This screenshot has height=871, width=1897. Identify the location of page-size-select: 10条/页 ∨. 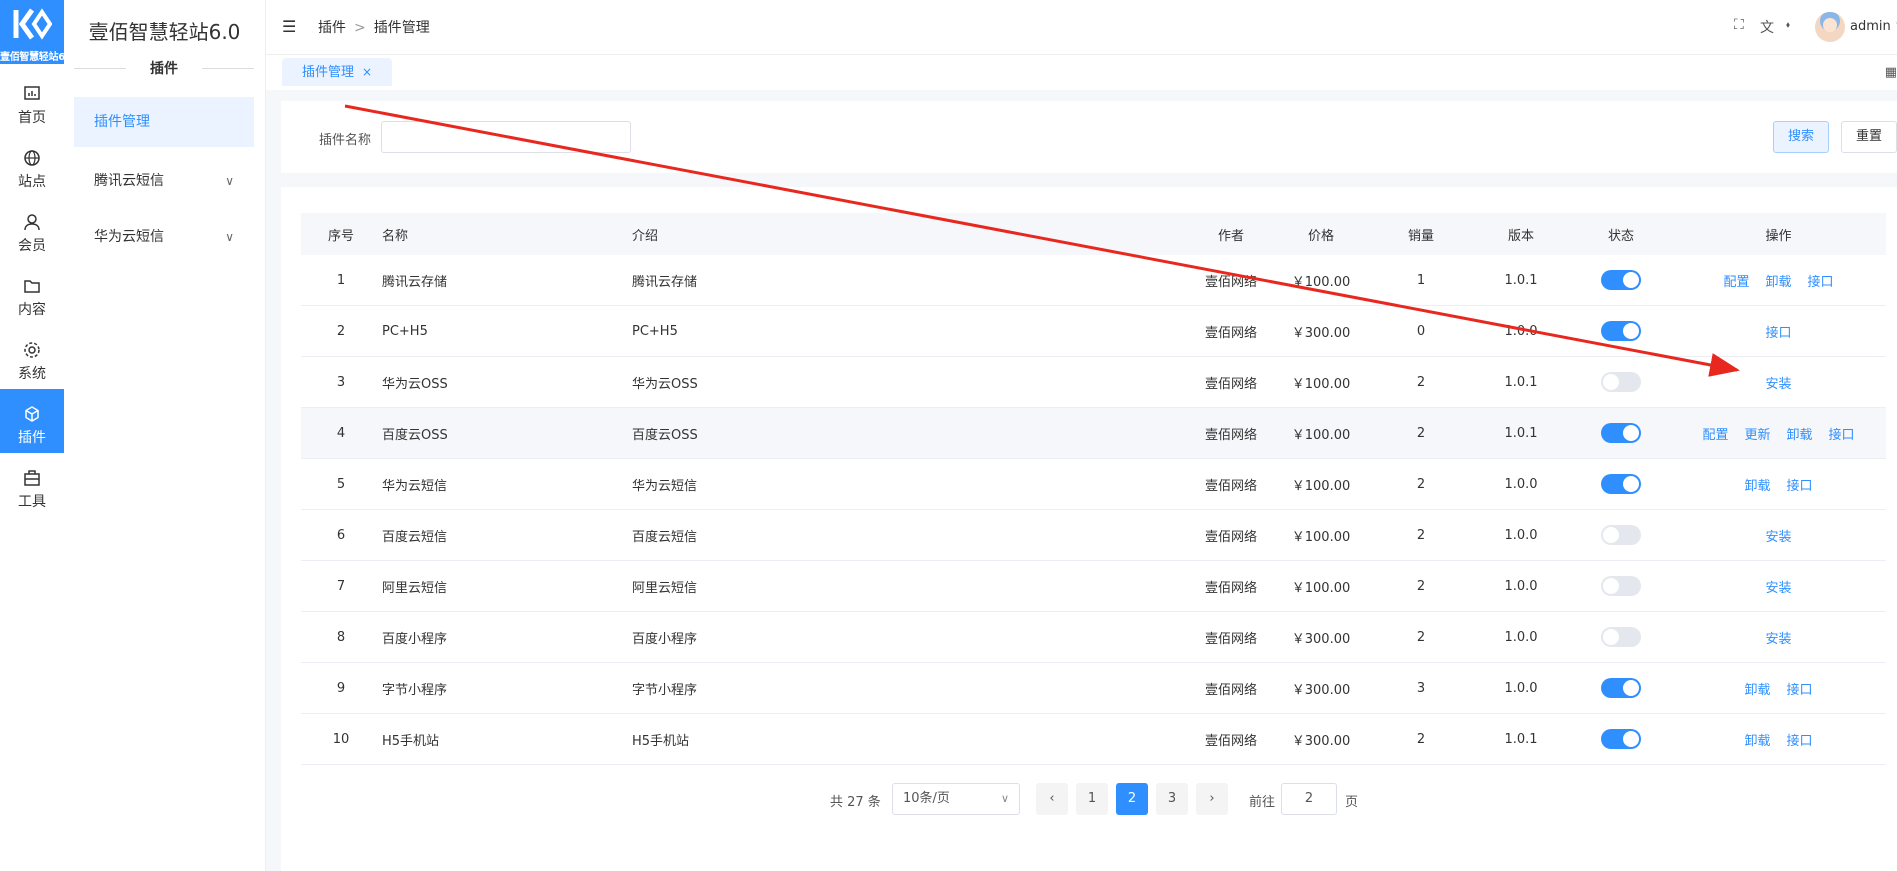
(956, 799).